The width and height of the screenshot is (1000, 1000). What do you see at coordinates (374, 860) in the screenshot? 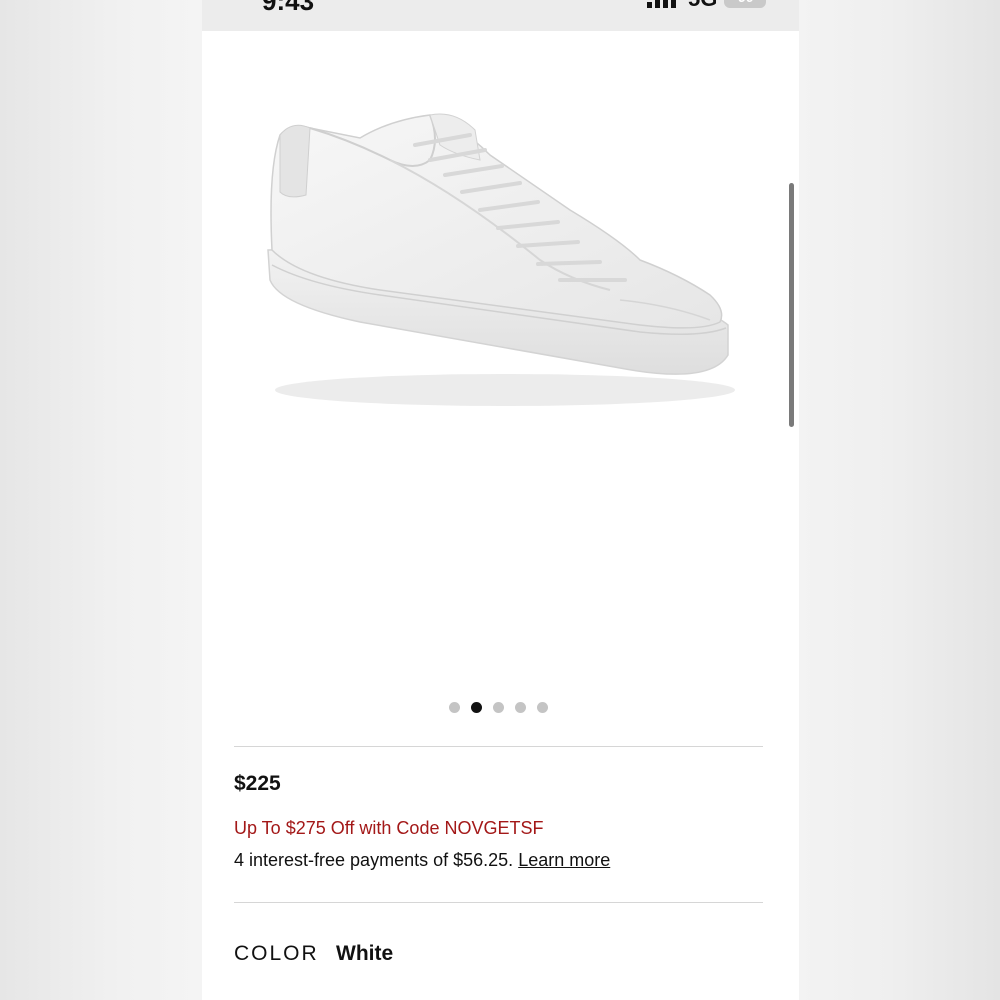
I see `installments-text: 4 interest-free payments of $56.25.` at bounding box center [374, 860].